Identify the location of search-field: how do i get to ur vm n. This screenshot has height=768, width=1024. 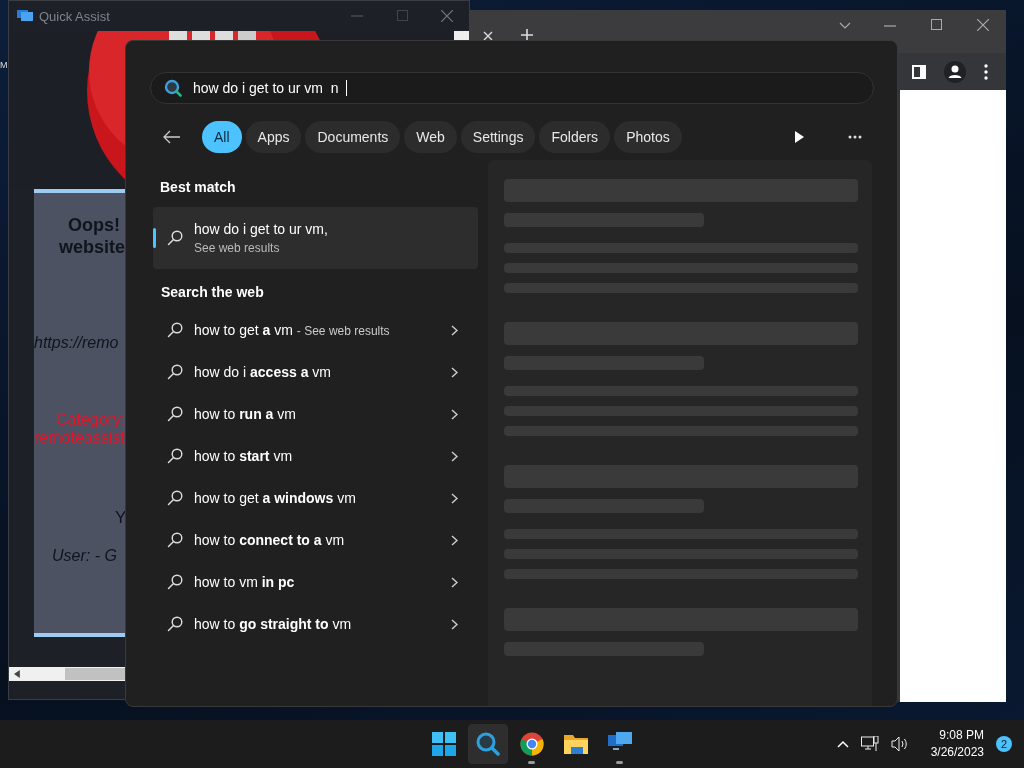
(512, 88).